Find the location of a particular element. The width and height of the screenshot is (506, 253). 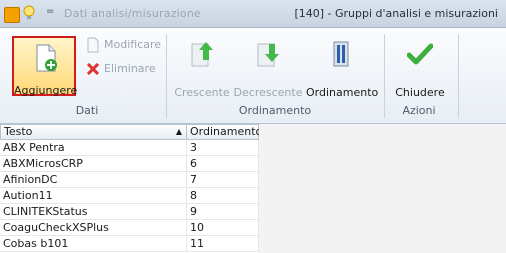

column-header-ordinamento-label: Ordinamento is located at coordinates (226, 131).